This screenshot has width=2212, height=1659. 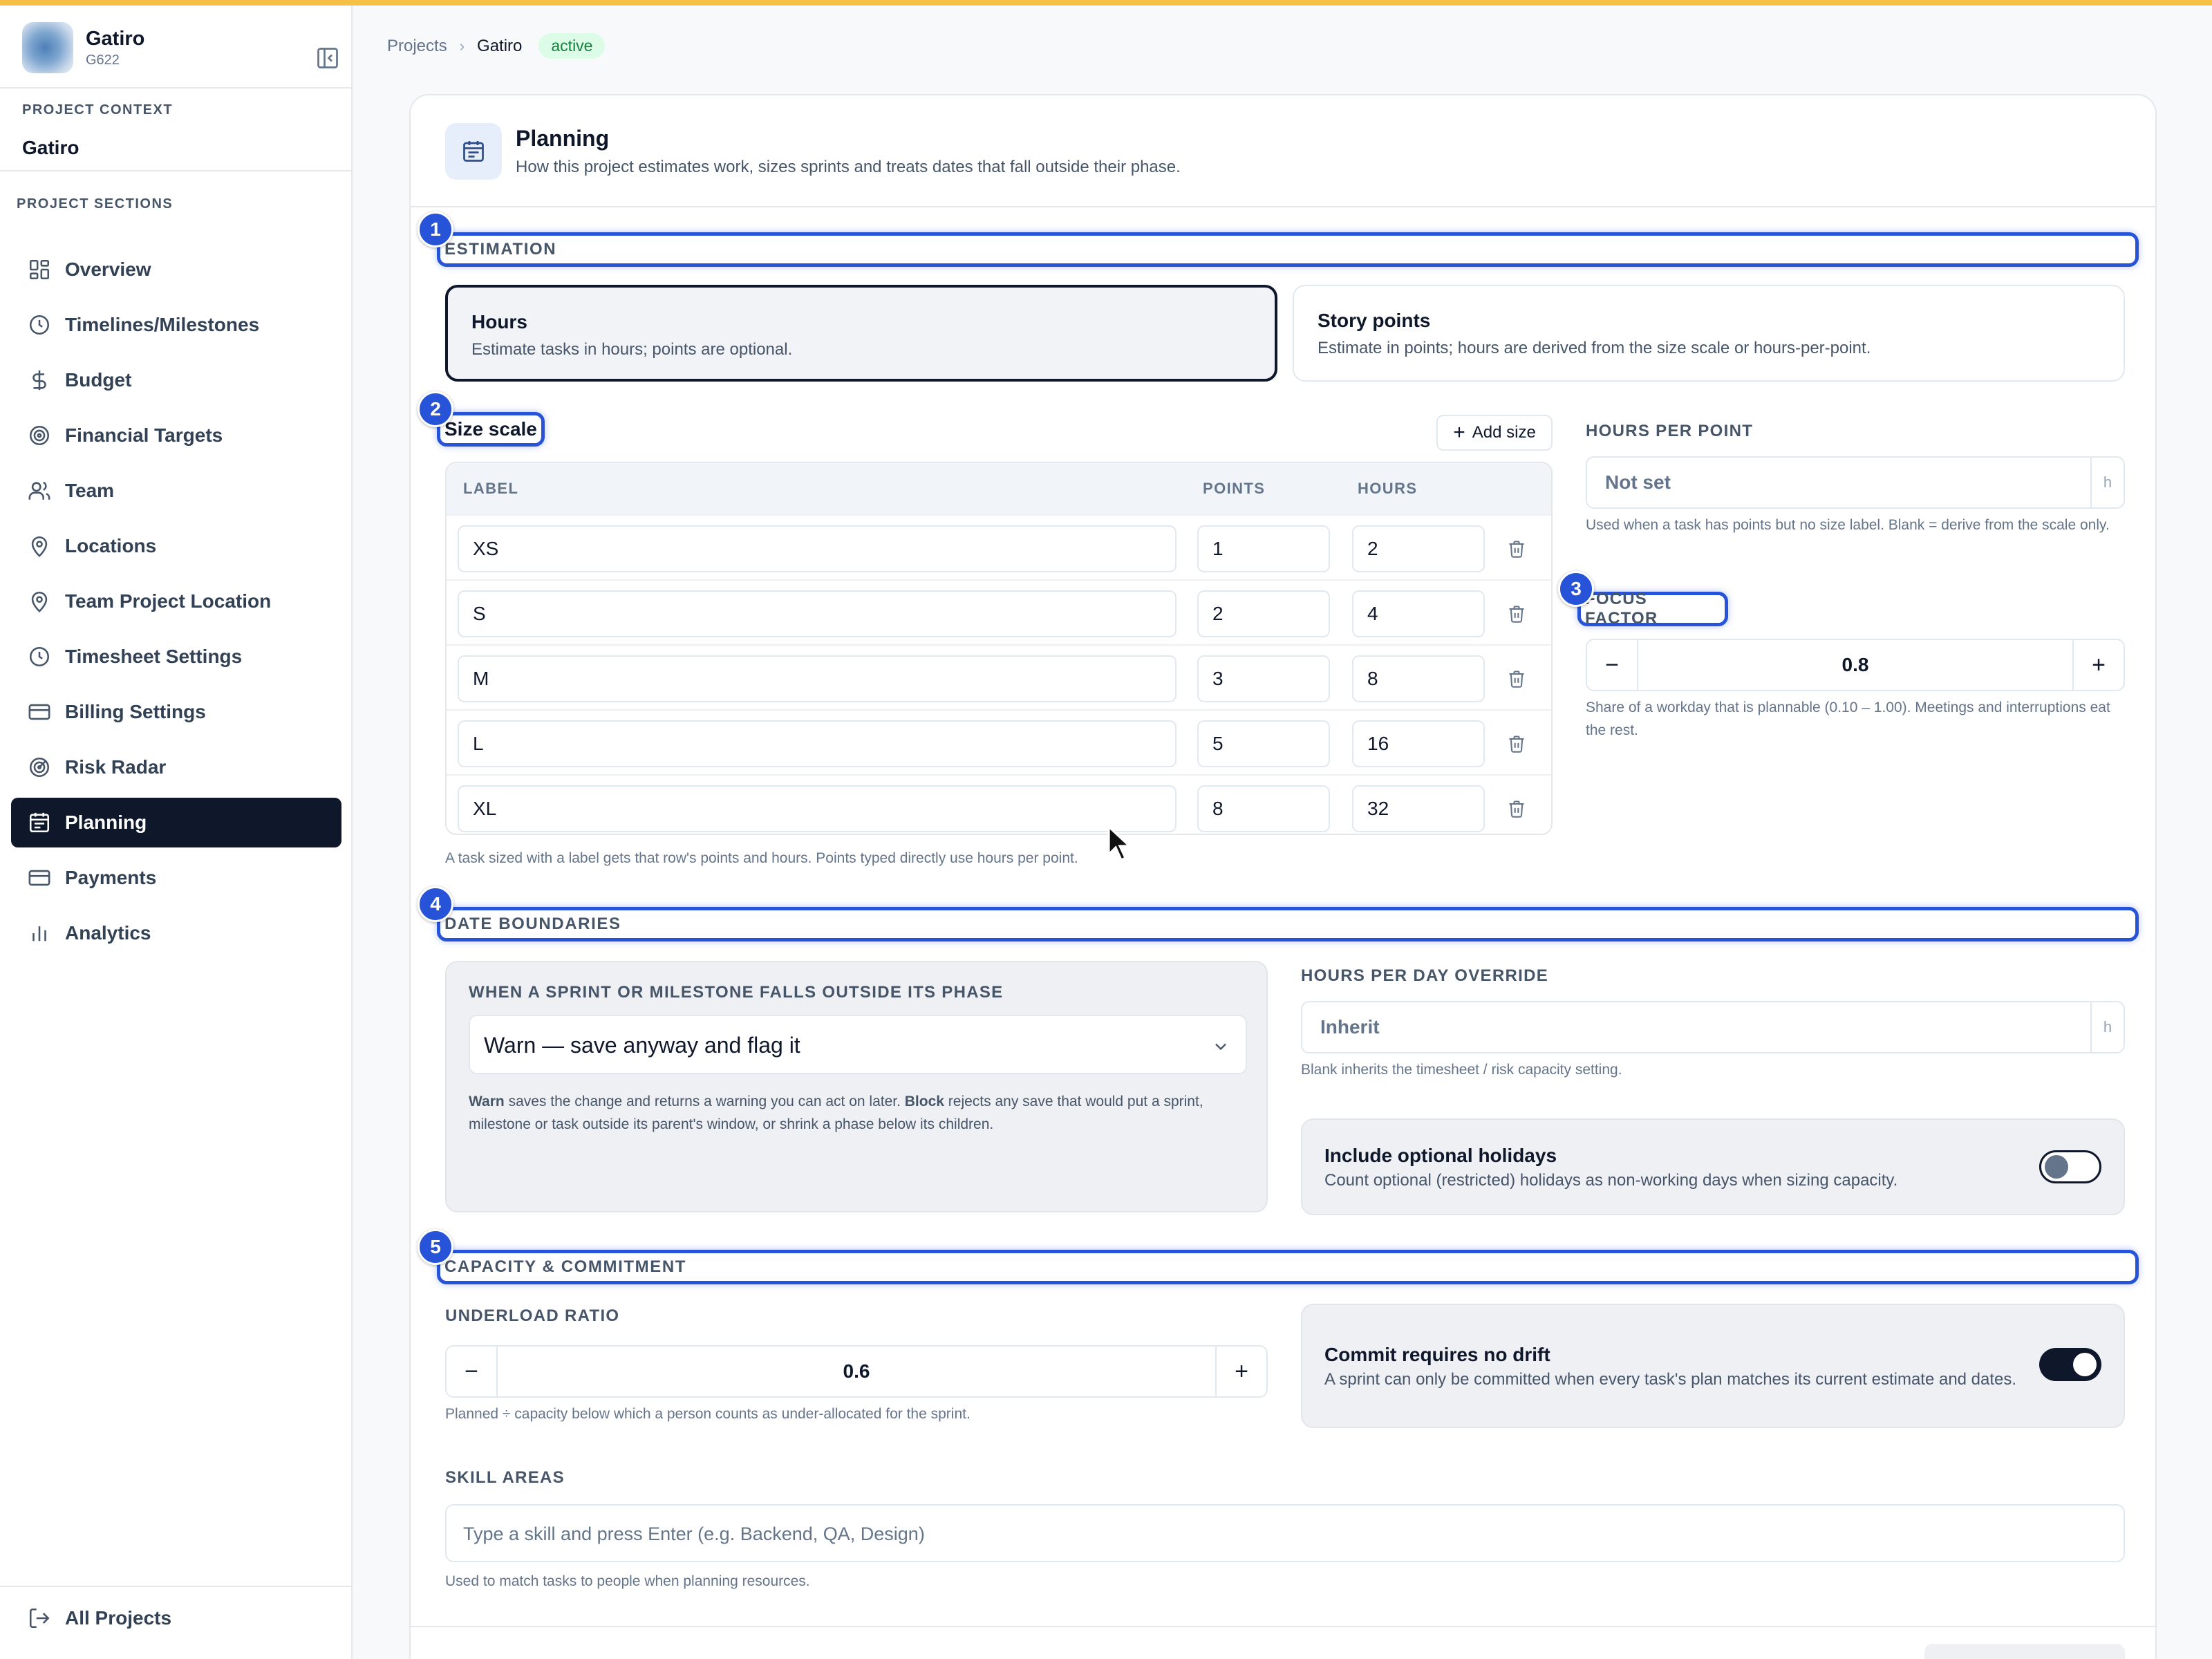 I want to click on sidebar-item-timesheet-settings: Timesheet Settings, so click(x=176, y=657).